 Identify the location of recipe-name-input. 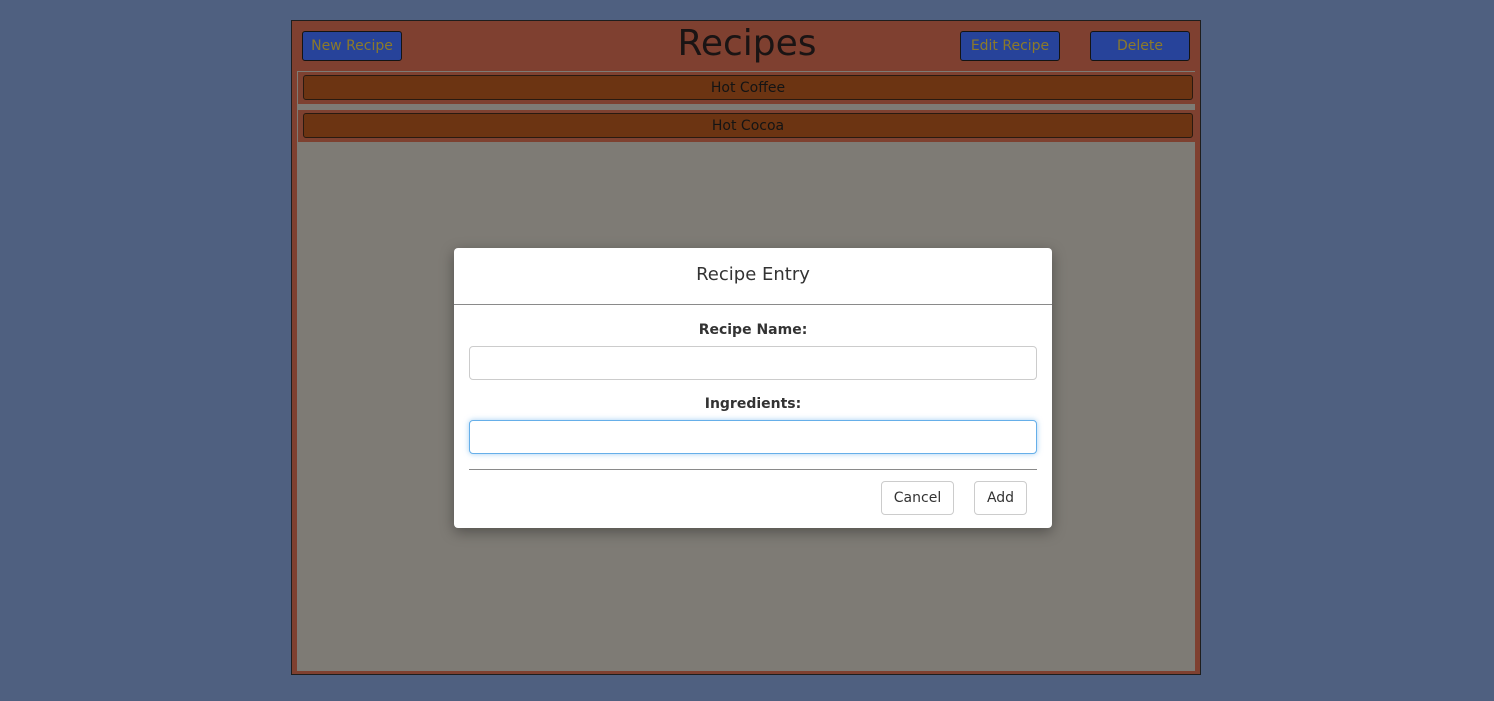
(753, 363).